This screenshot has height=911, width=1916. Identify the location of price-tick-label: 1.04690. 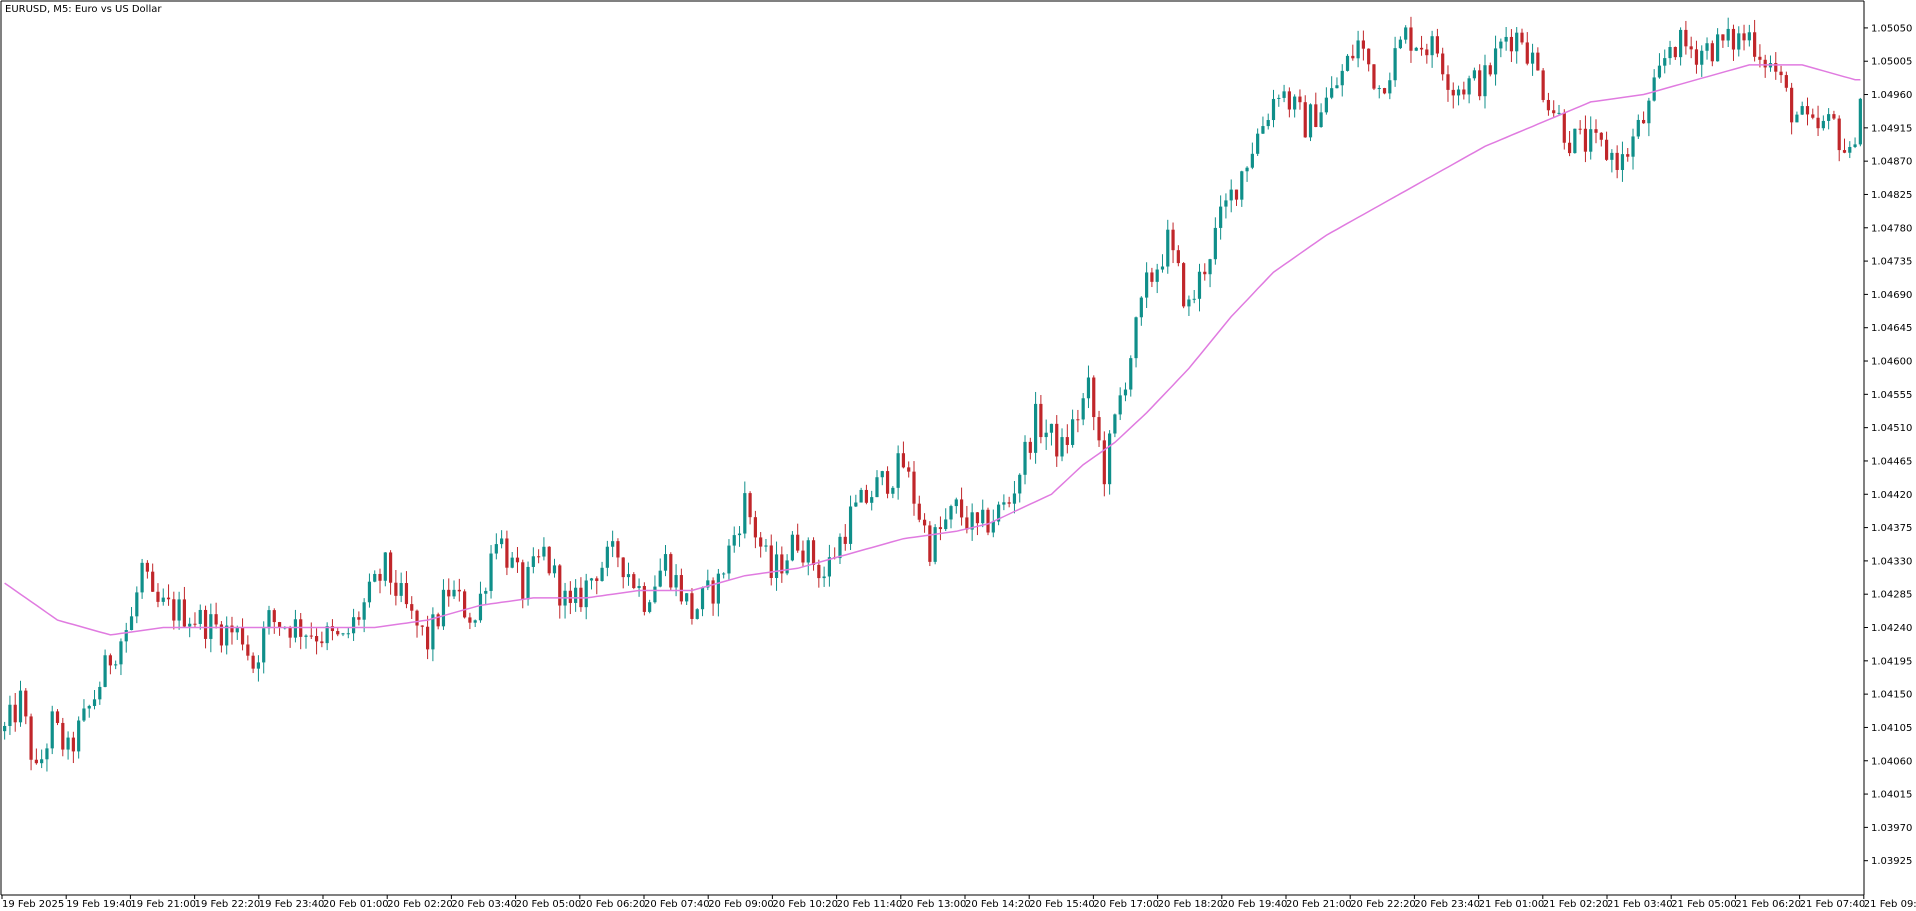
(1891, 295).